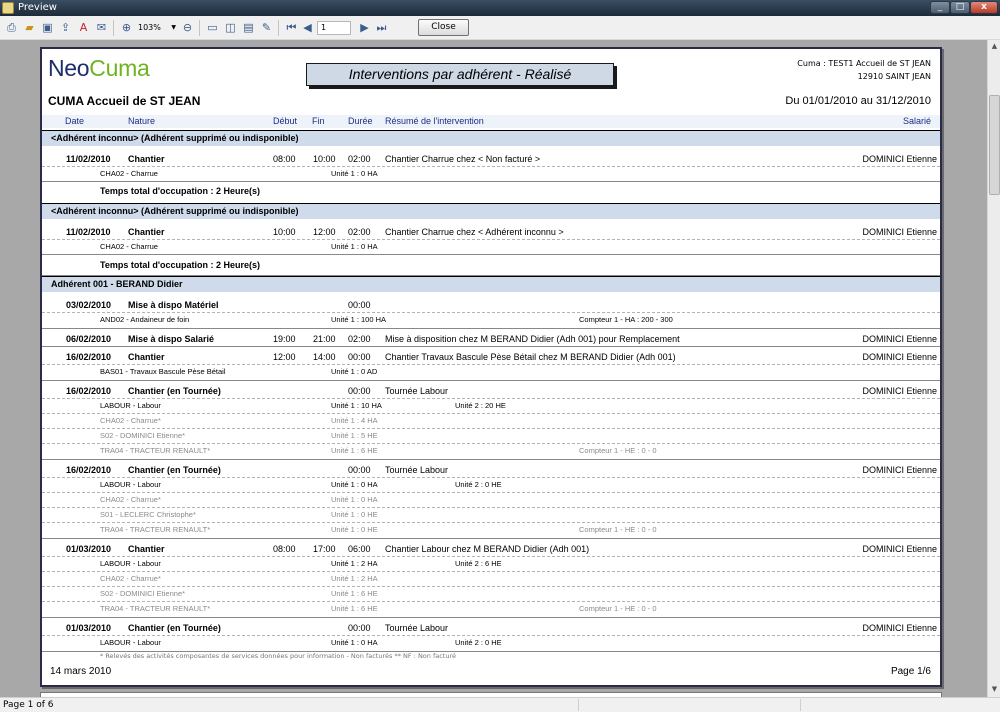 The width and height of the screenshot is (1000, 712). I want to click on first-page-icon: ⏮, so click(291, 27).